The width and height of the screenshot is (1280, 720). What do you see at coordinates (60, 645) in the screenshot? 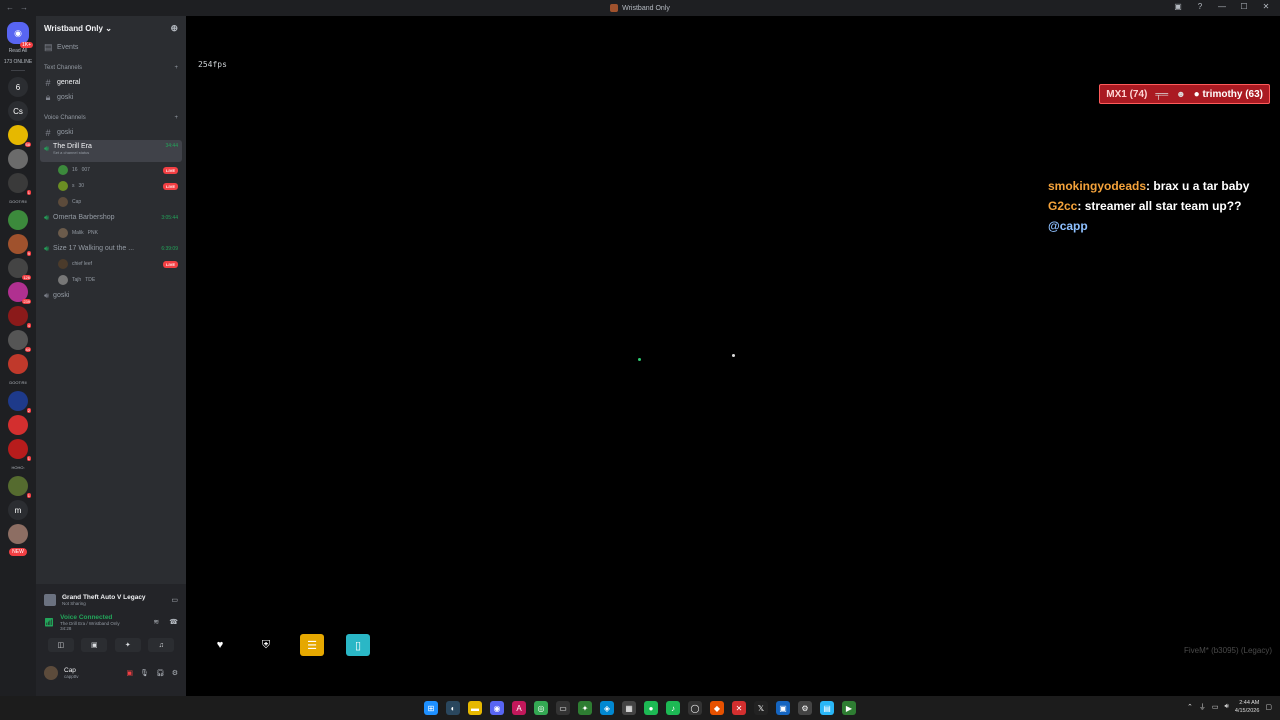
I see `camera-icon: ◫` at bounding box center [60, 645].